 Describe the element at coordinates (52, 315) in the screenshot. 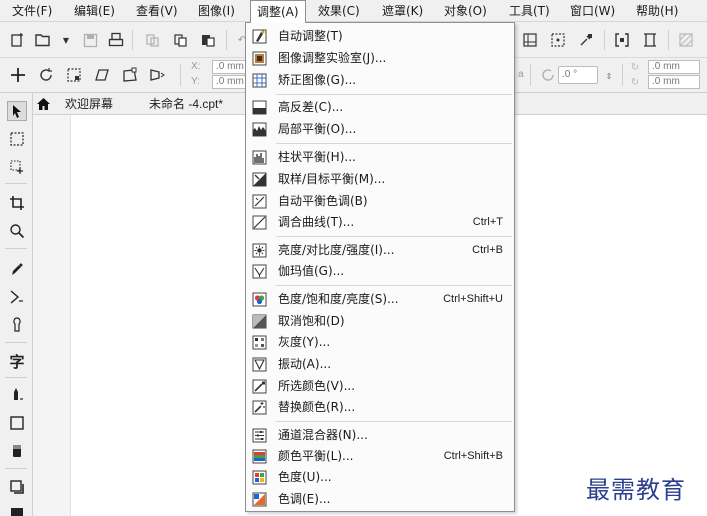

I see `canvas-margin` at that location.